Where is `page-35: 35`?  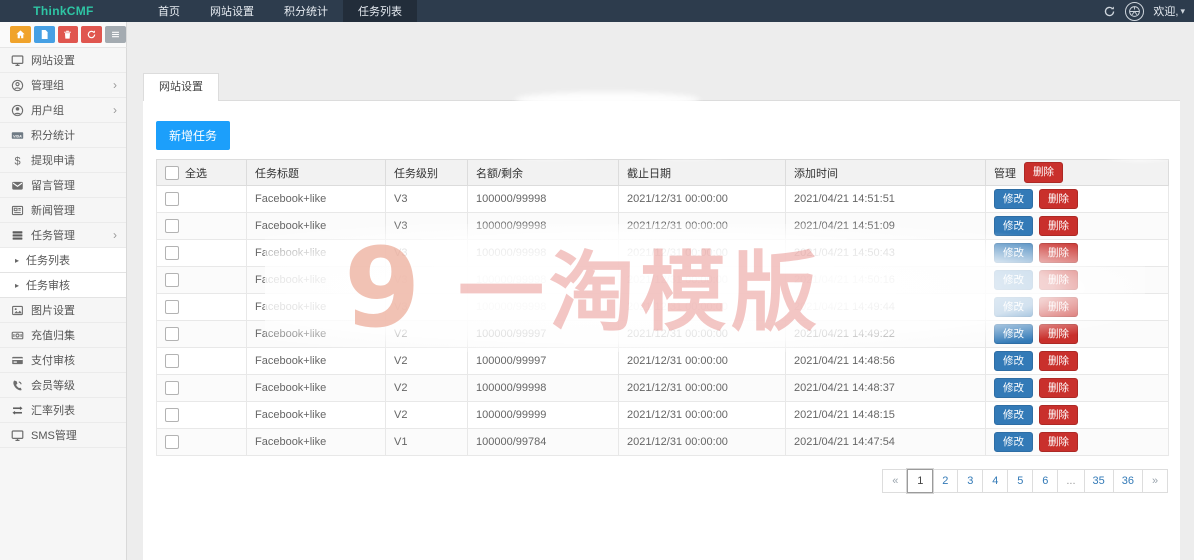
page-35: 35 is located at coordinates (1098, 481).